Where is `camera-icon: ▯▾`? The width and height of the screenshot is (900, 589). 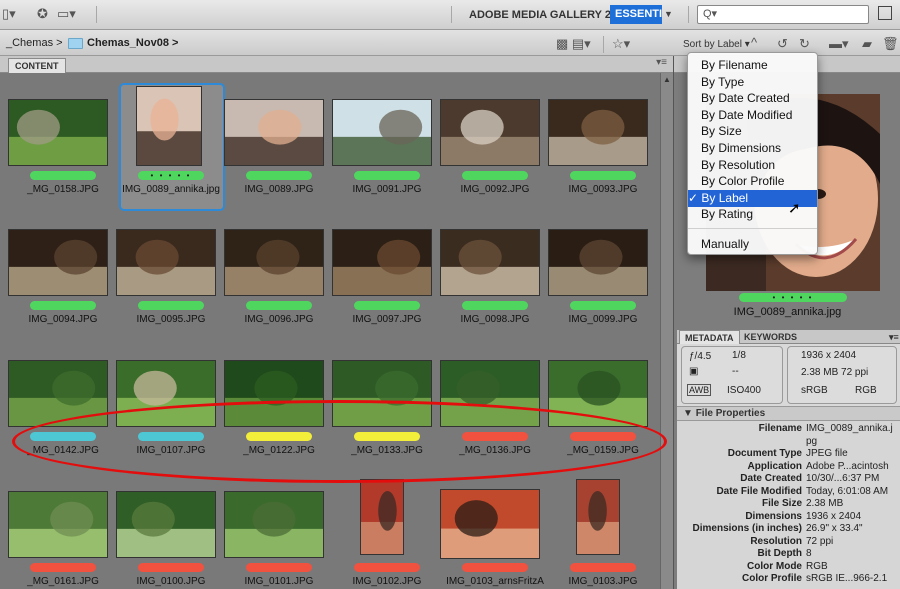 camera-icon: ▯▾ is located at coordinates (9, 14).